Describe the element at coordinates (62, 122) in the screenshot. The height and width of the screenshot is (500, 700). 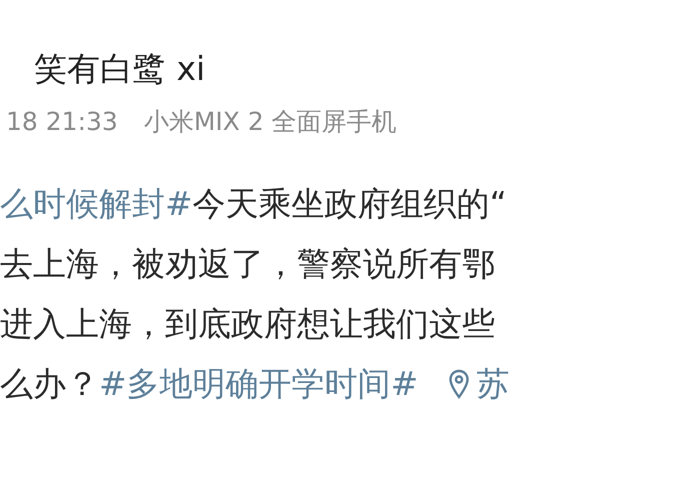
I see `post-time: 18 21:33` at that location.